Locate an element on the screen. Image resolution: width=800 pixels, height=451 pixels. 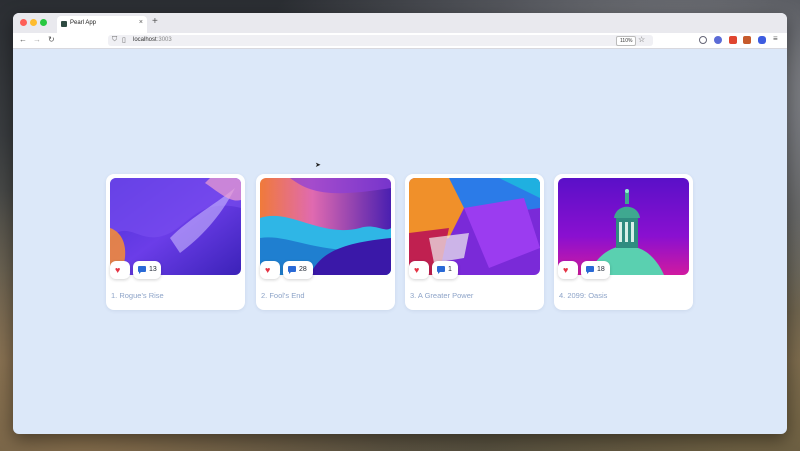
back-button: ← is located at coordinates (23, 40).